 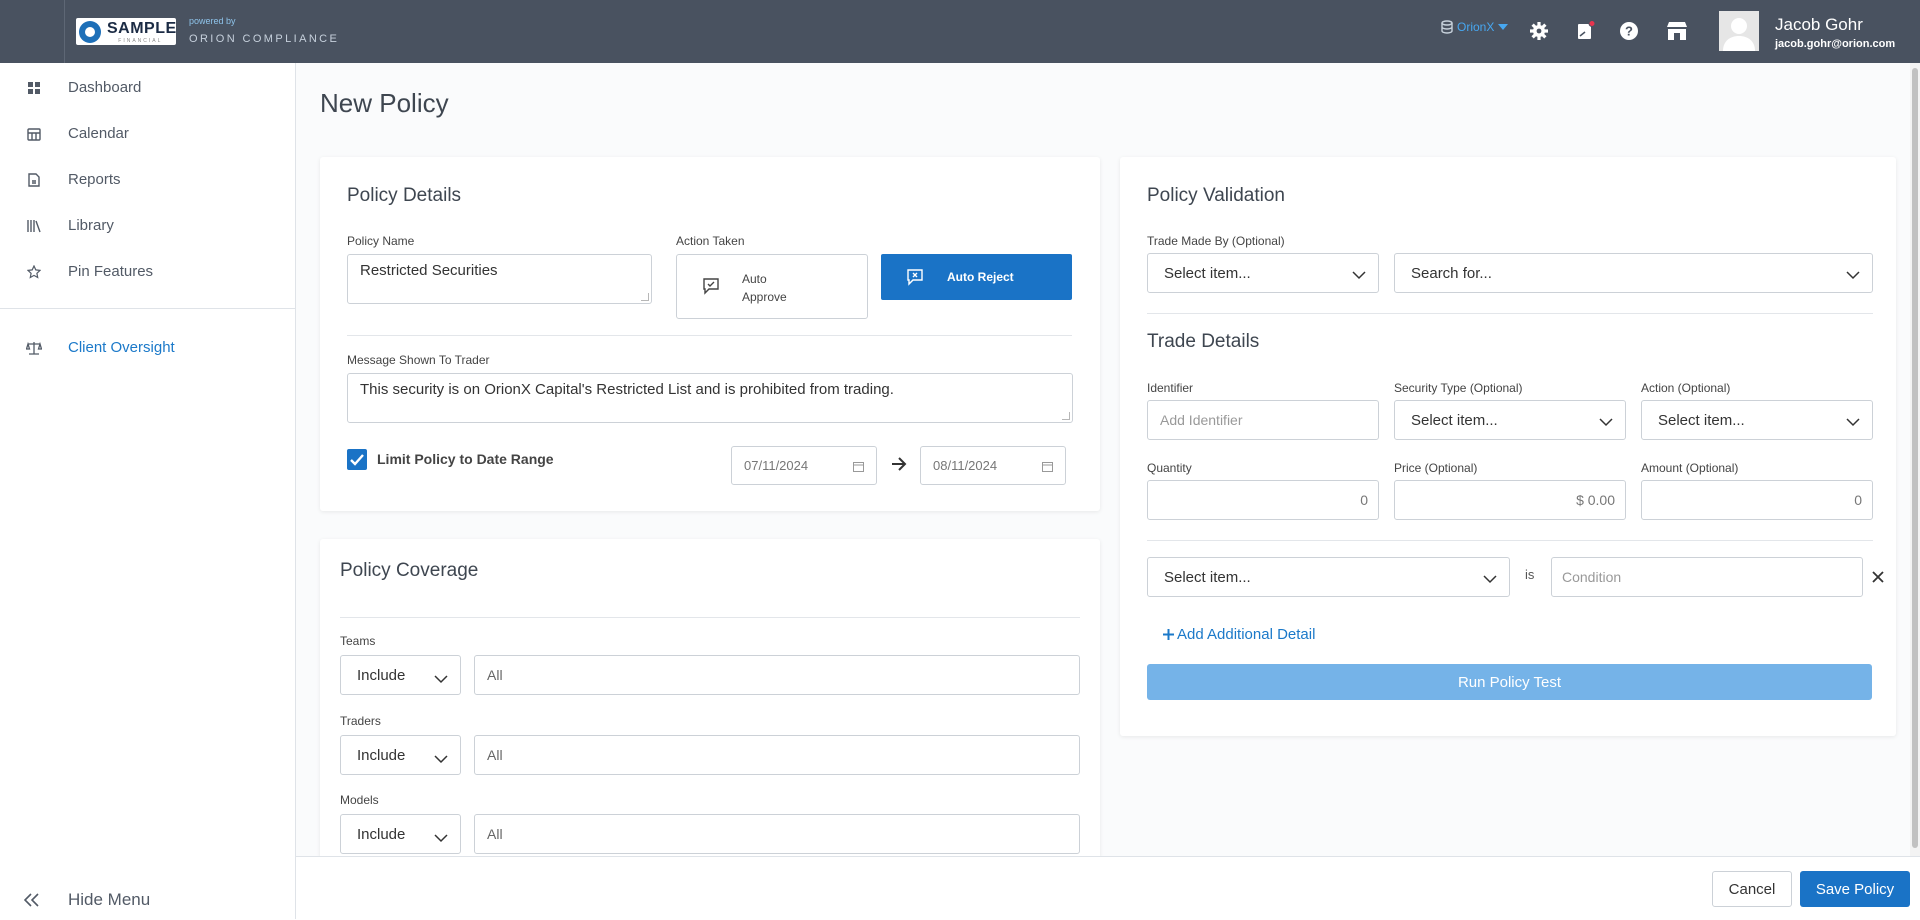 I want to click on policy-coverage-card, so click(x=710, y=699).